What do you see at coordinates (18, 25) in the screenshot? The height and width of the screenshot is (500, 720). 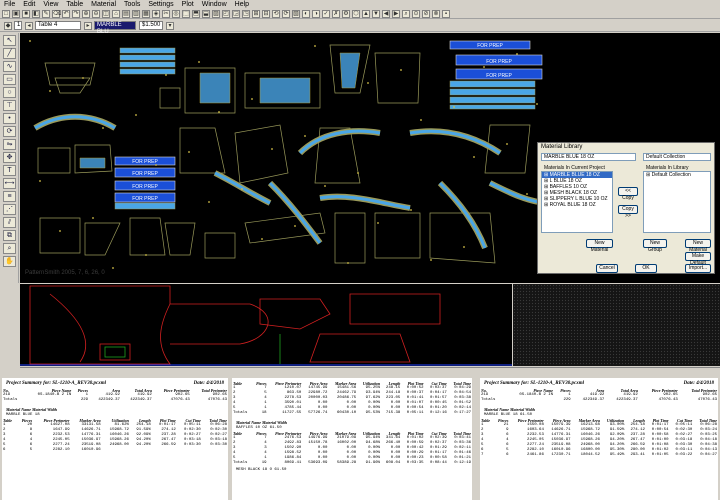 I see `page-number-field: 1` at bounding box center [18, 25].